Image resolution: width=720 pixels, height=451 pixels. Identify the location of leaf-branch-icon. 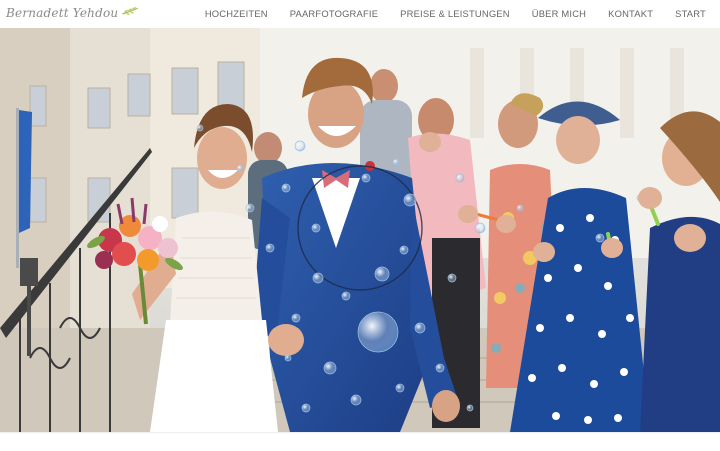
(130, 13).